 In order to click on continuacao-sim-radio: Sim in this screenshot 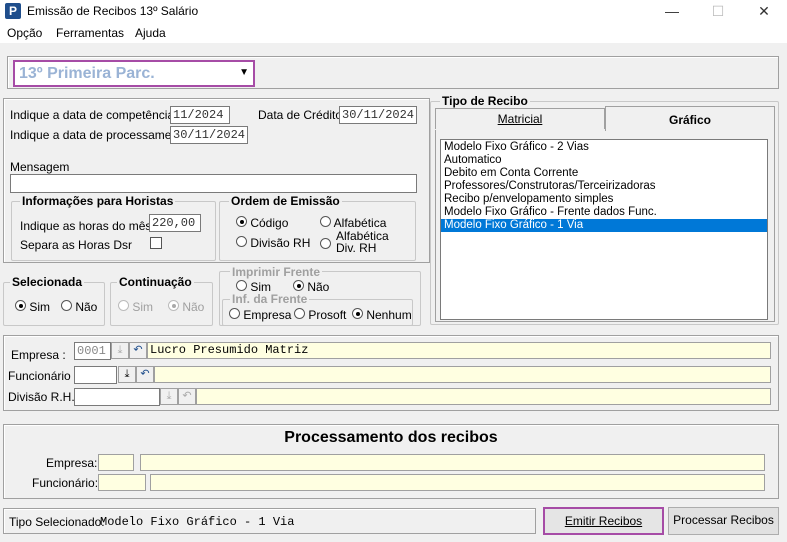, I will do `click(135, 307)`.